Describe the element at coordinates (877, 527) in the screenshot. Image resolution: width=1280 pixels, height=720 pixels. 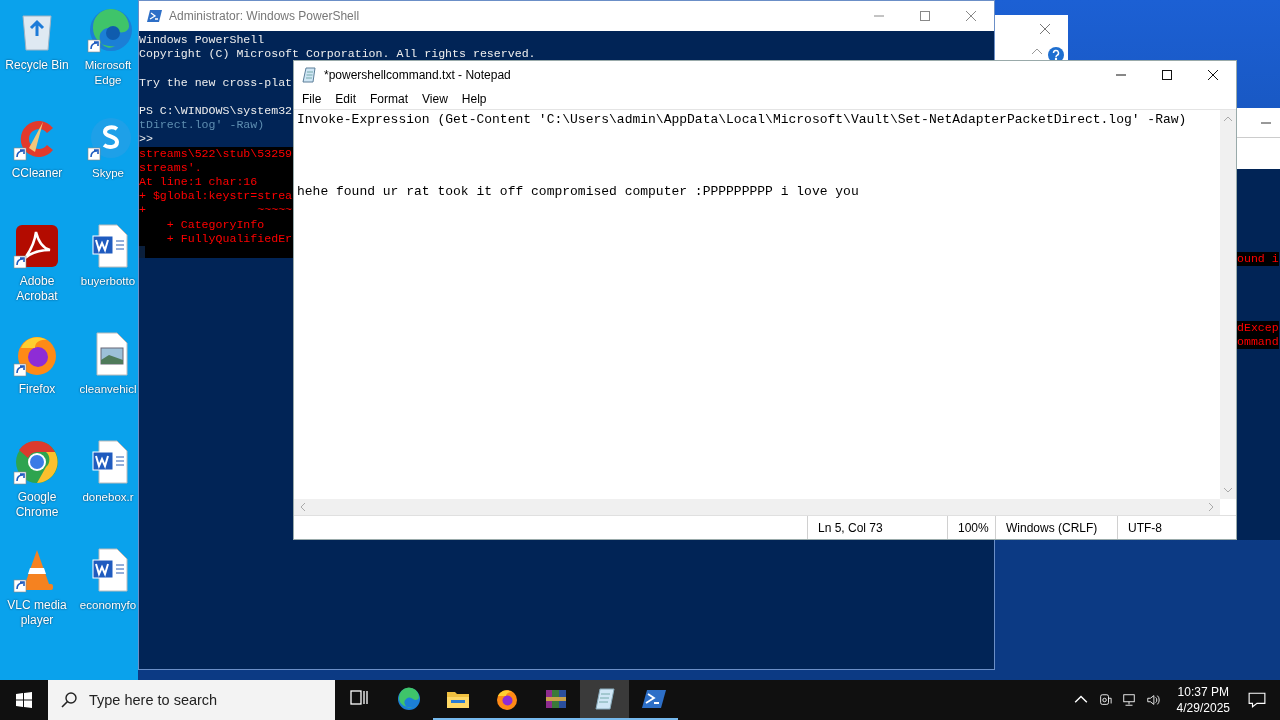
I see `status-item: Ln 5, Col 73` at that location.